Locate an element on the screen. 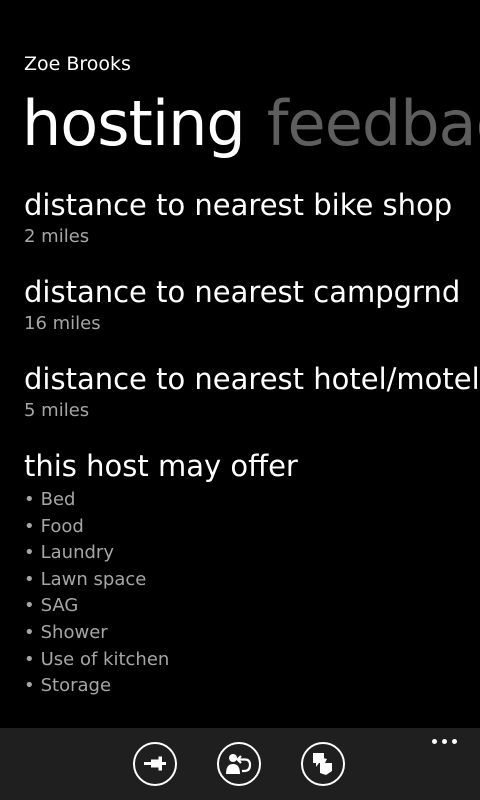 The image size is (480, 800). feedback-icon is located at coordinates (322, 764).